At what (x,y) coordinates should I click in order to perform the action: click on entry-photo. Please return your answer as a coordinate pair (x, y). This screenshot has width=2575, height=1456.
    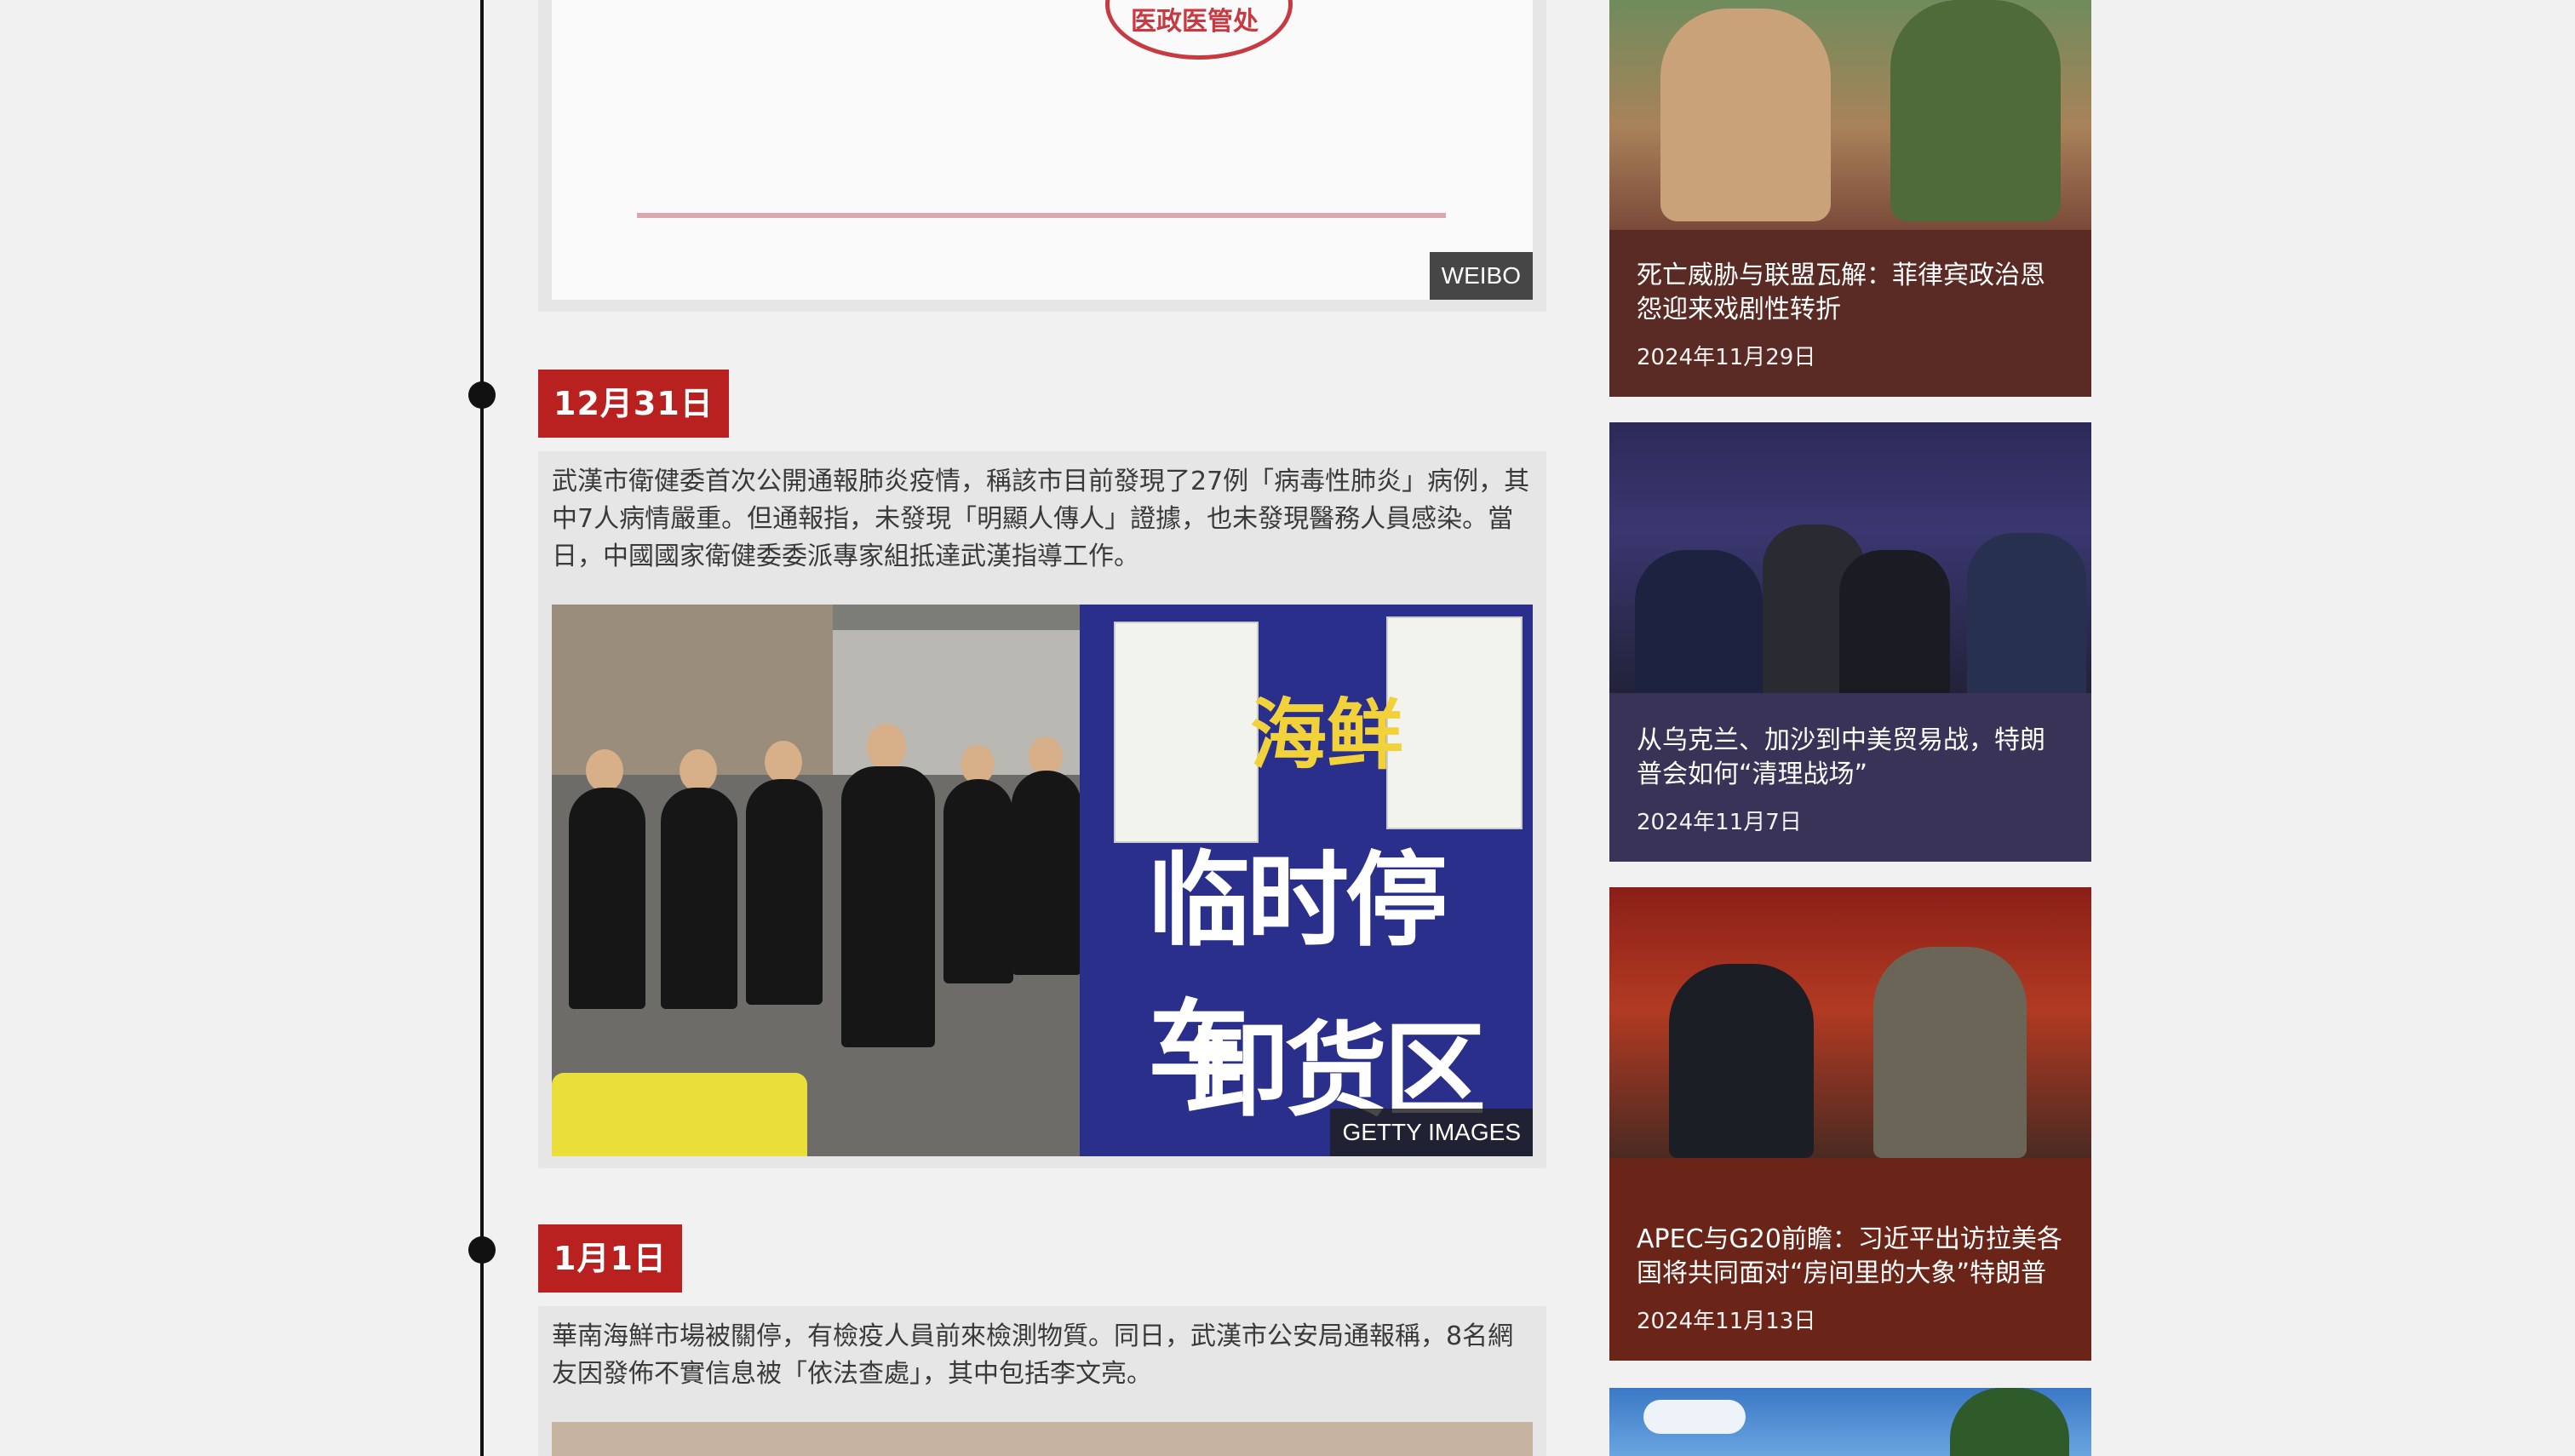
    Looking at the image, I should click on (1042, 1439).